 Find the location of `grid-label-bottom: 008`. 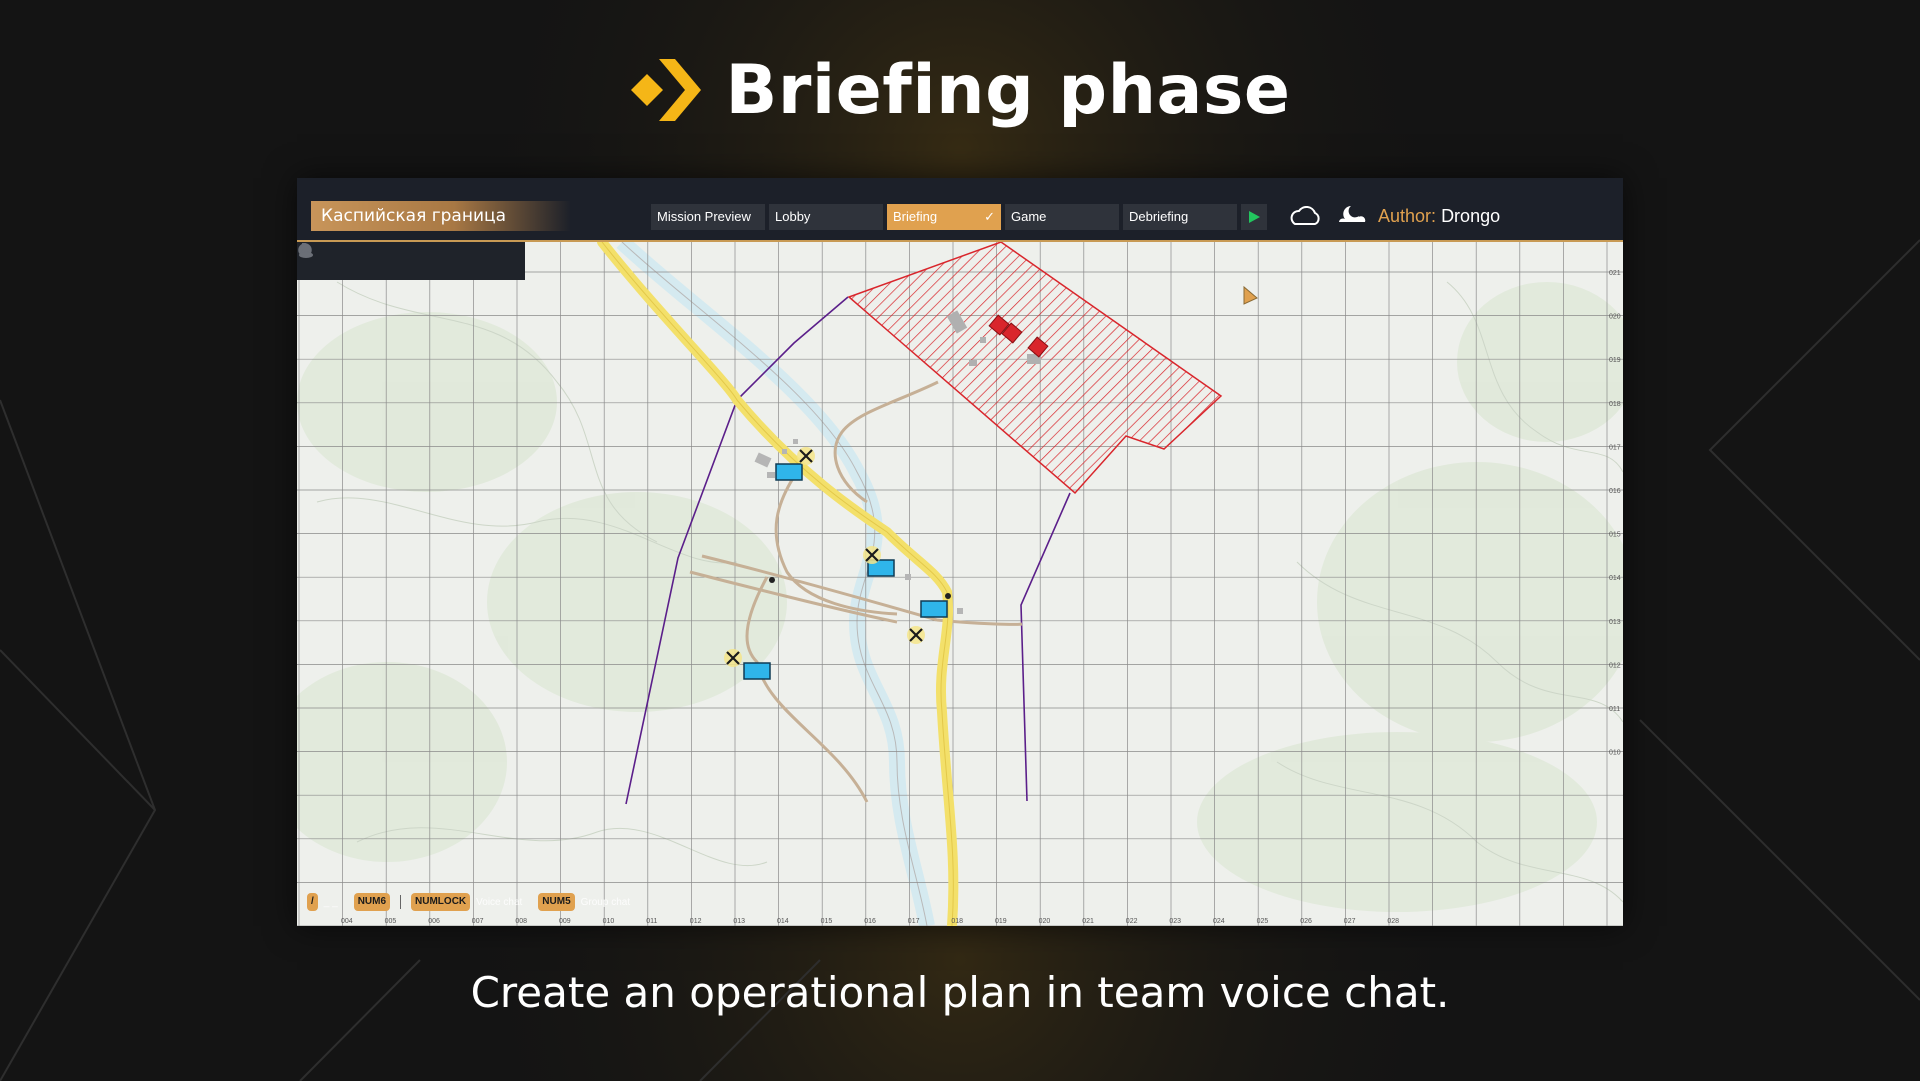

grid-label-bottom: 008 is located at coordinates (521, 921).